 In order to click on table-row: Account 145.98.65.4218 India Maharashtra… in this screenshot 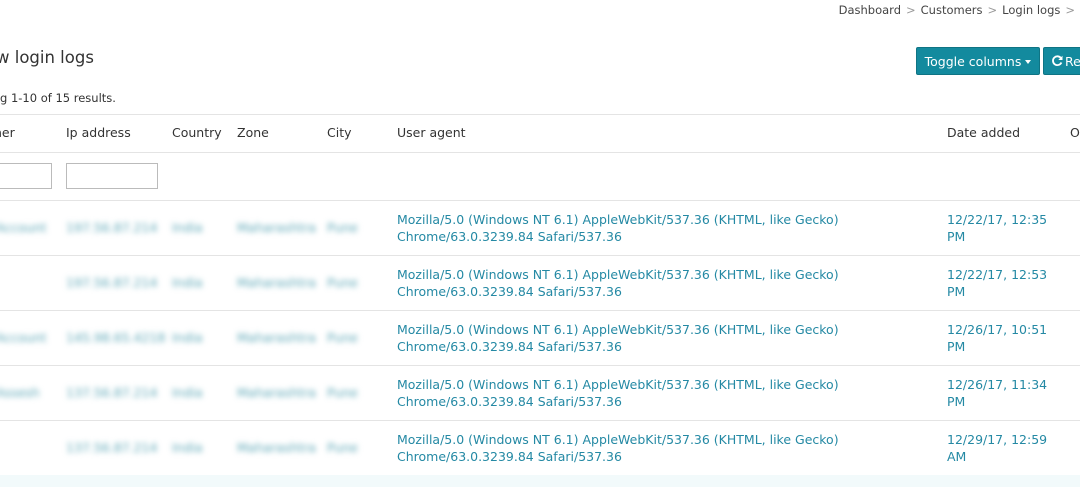, I will do `click(540, 338)`.